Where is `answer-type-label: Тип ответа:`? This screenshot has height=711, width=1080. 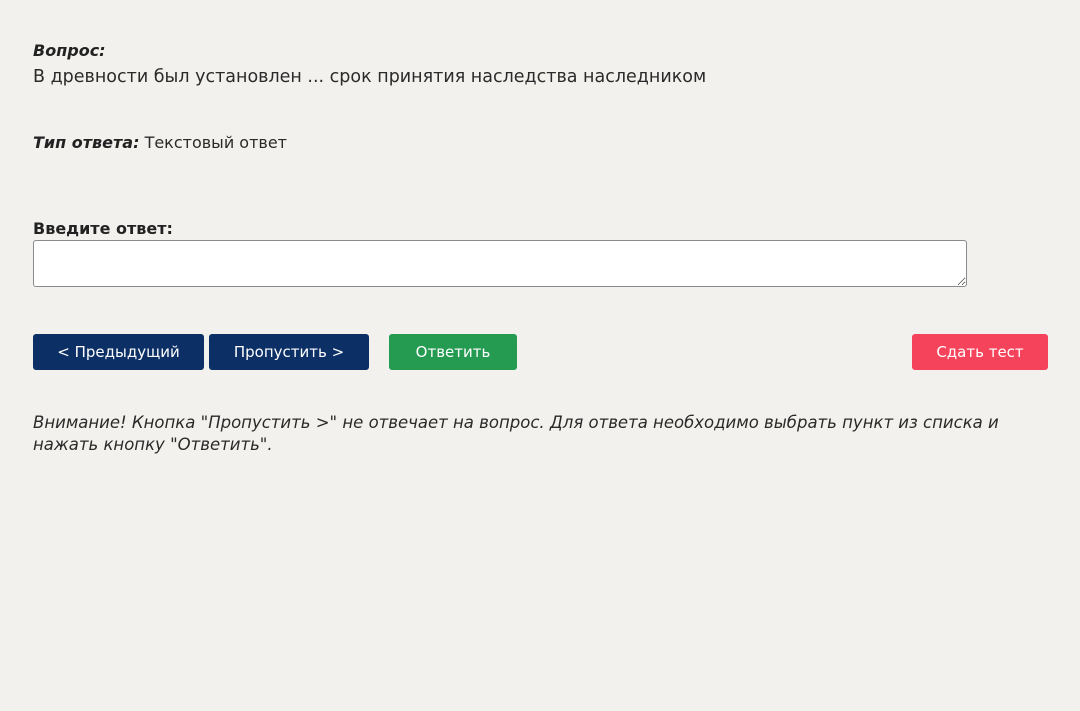
answer-type-label: Тип ответа: is located at coordinates (86, 142).